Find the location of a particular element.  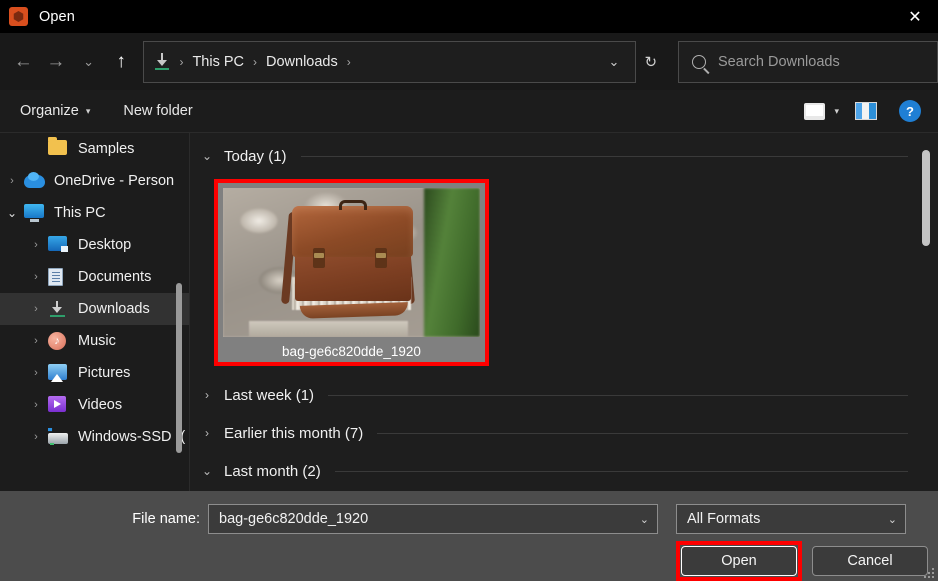

sidebar-scrollbar-thumb is located at coordinates (179, 368).